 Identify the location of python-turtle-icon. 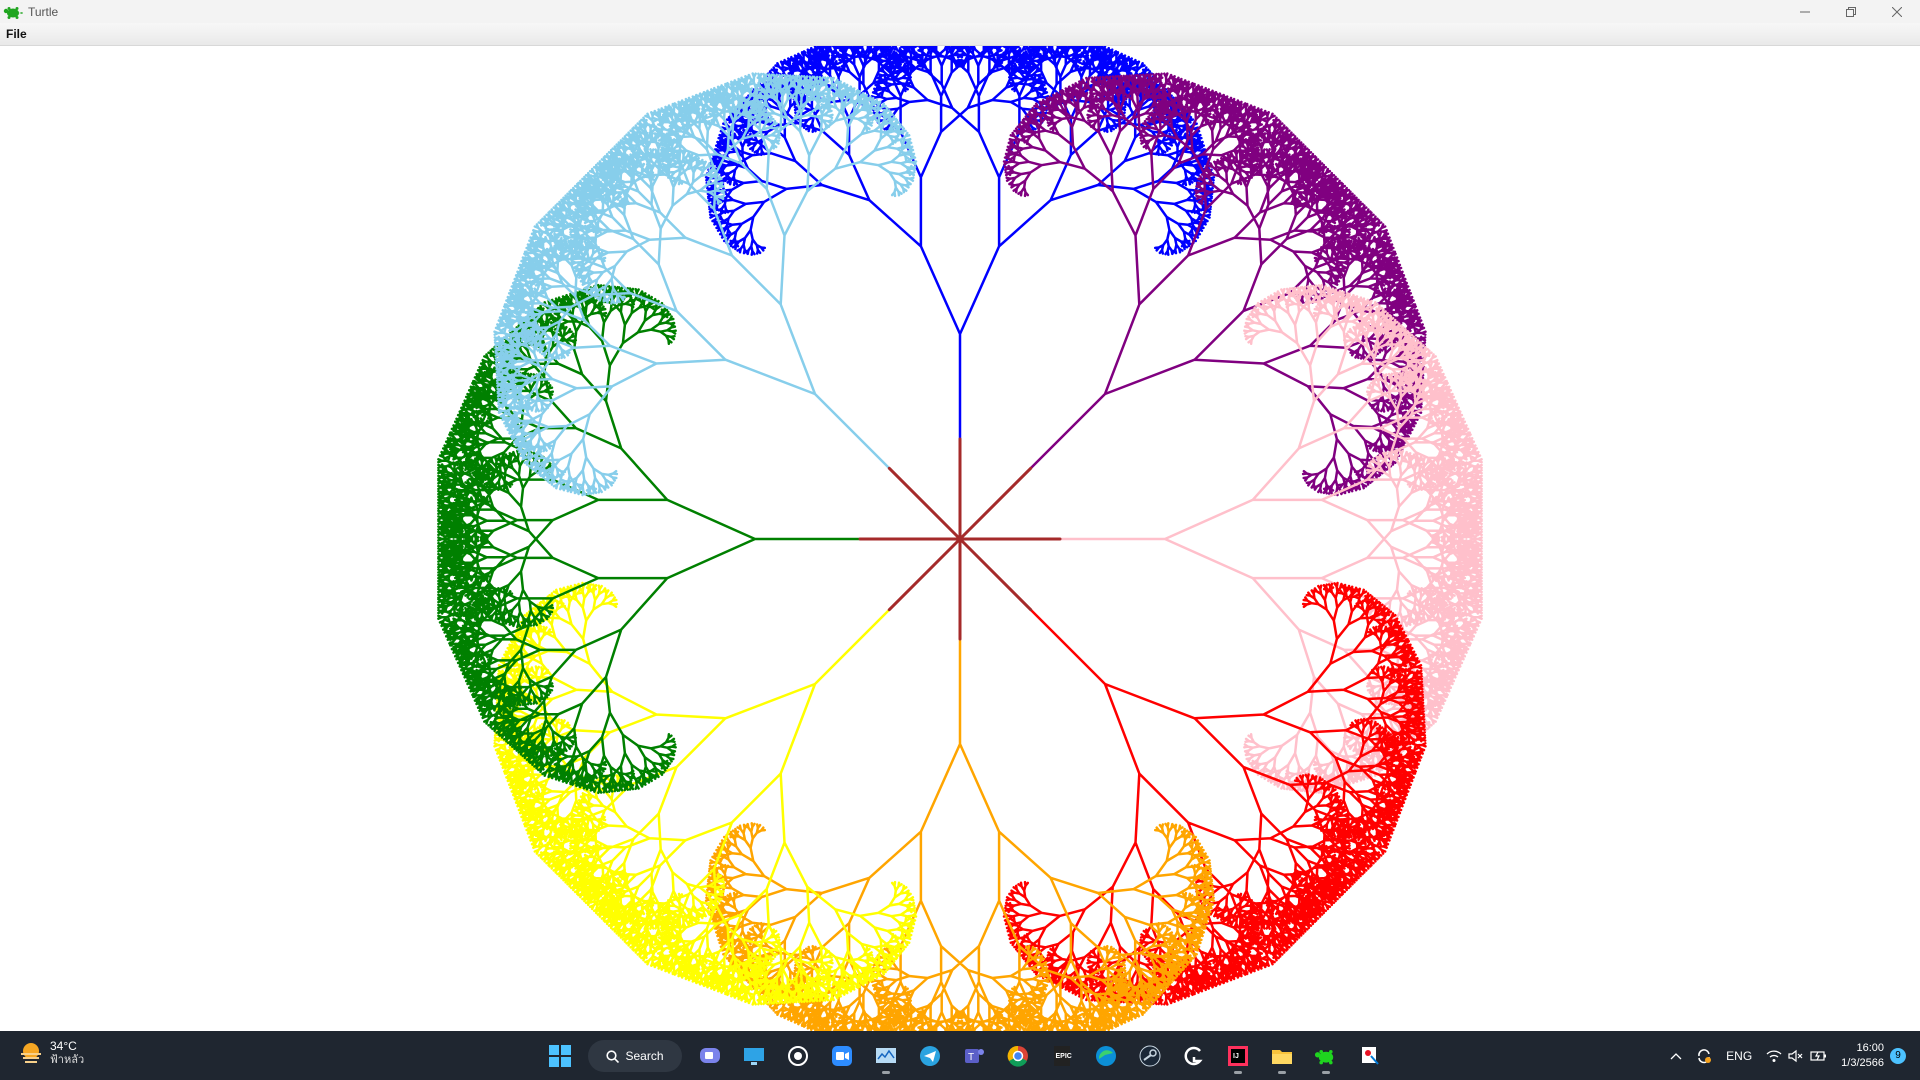
(1324, 1057).